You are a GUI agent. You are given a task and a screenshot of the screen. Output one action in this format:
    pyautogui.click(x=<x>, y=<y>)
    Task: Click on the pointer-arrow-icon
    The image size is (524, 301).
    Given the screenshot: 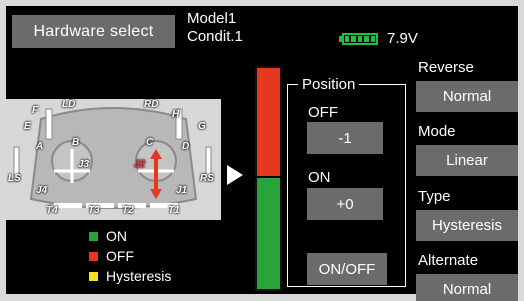 What is the action you would take?
    pyautogui.click(x=235, y=175)
    